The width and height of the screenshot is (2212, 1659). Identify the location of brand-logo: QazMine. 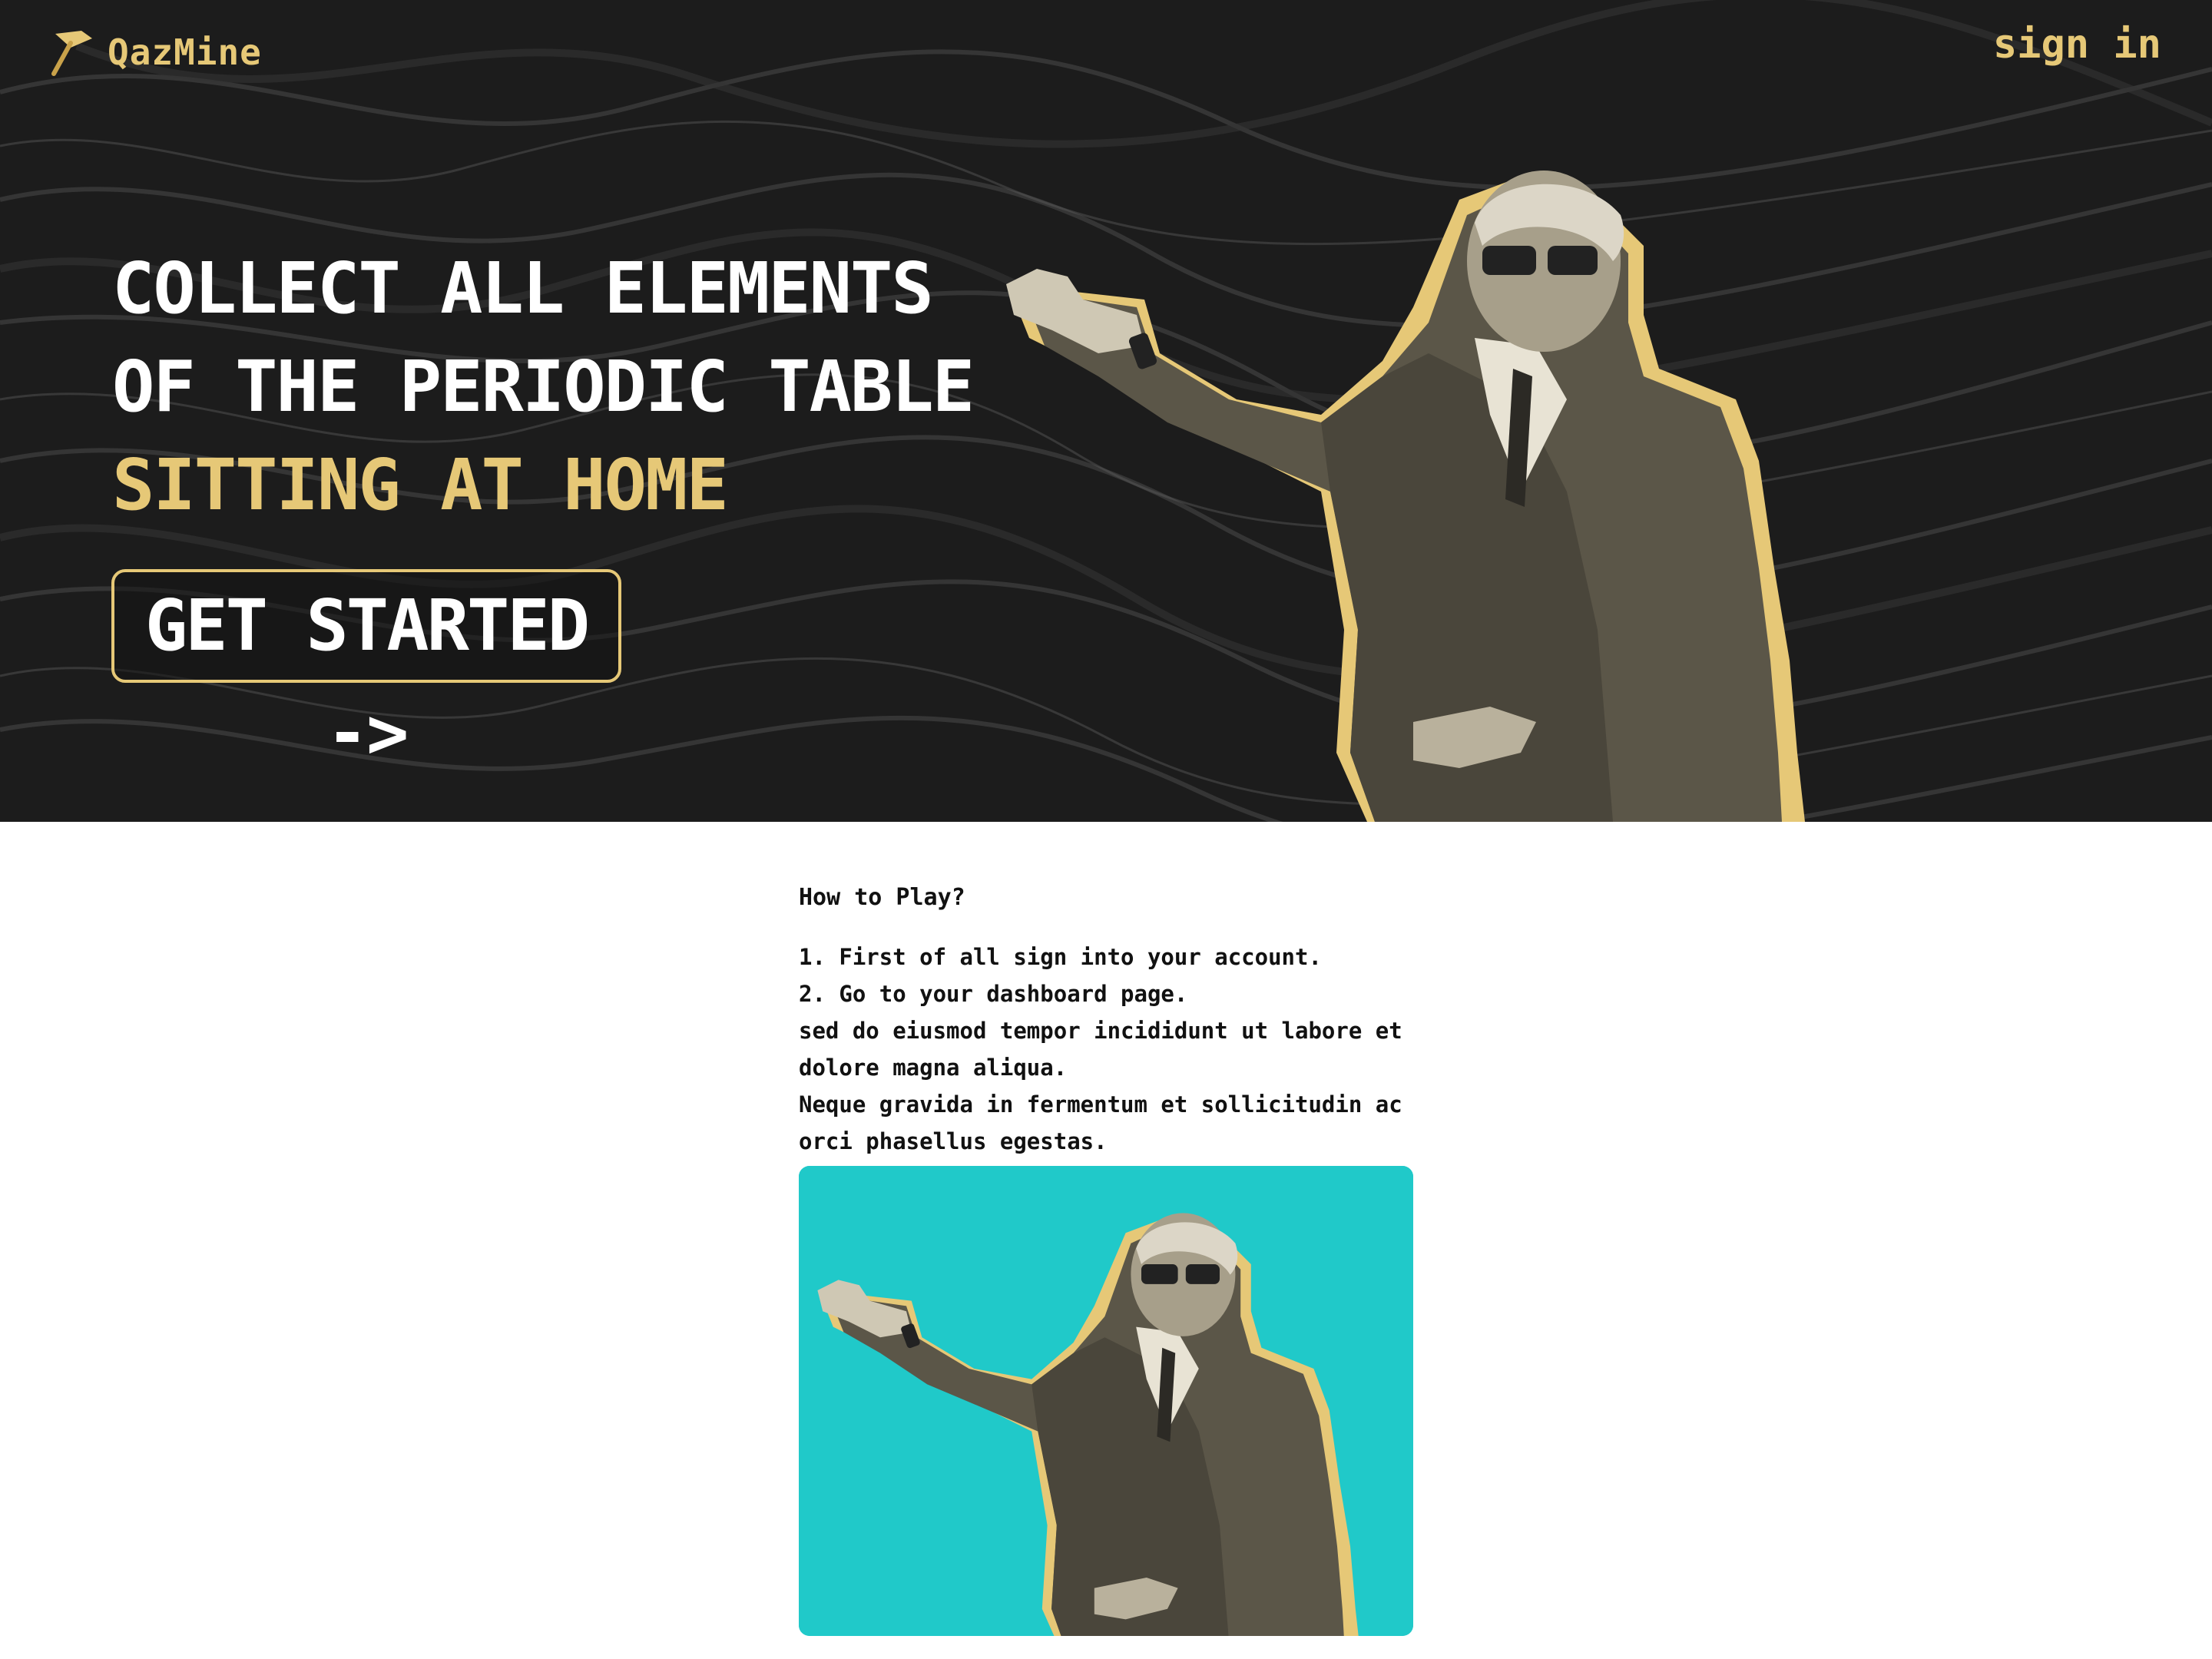
(155, 52).